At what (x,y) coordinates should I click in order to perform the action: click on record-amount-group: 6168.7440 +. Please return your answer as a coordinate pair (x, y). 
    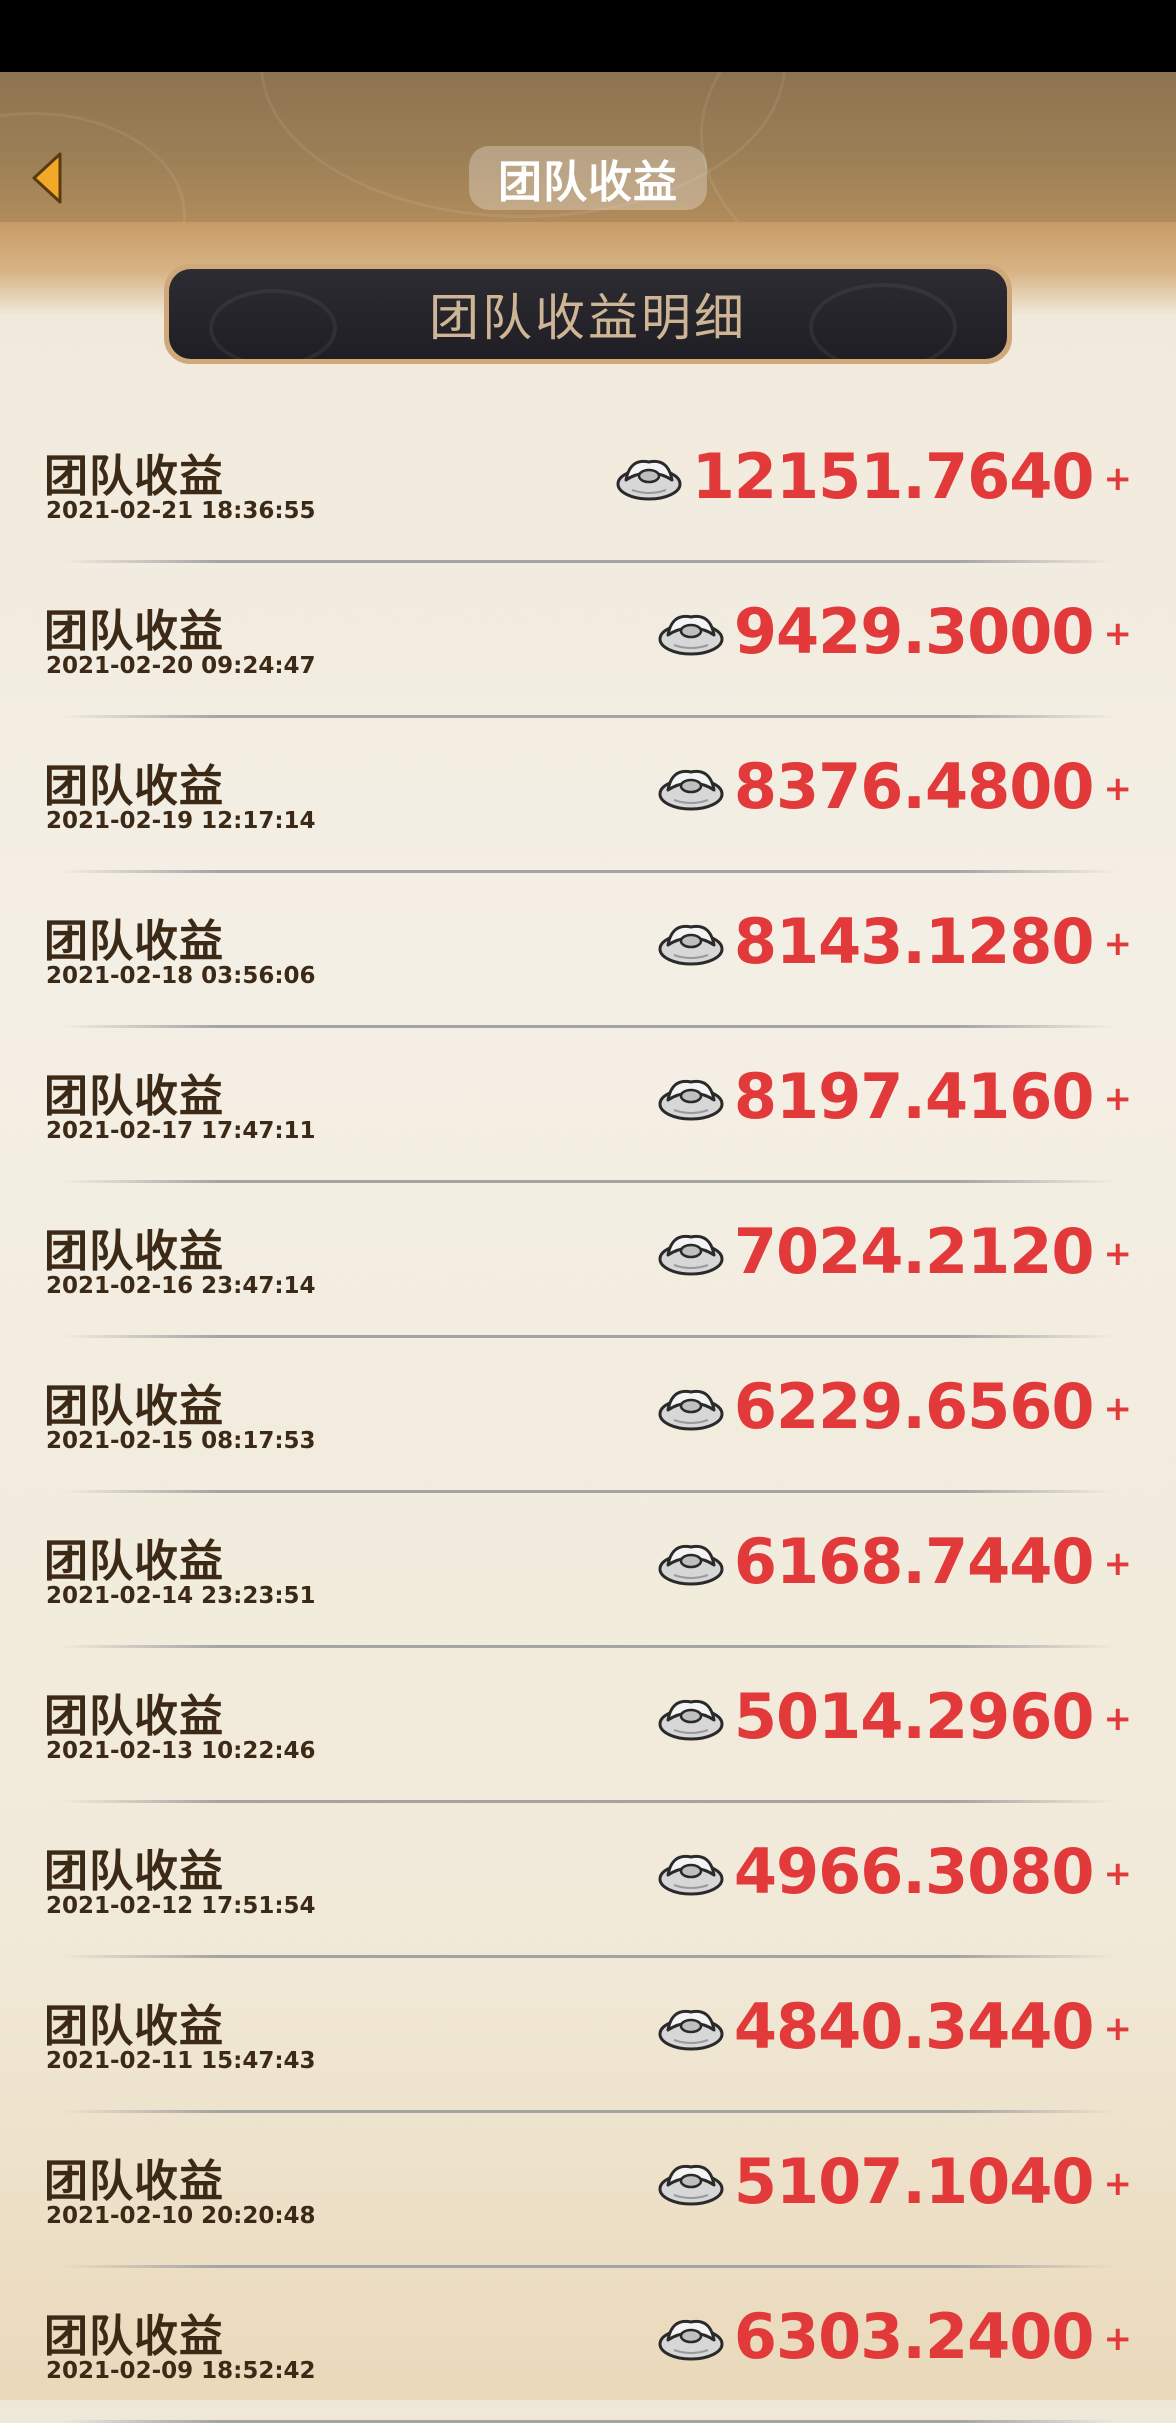
    Looking at the image, I should click on (894, 1561).